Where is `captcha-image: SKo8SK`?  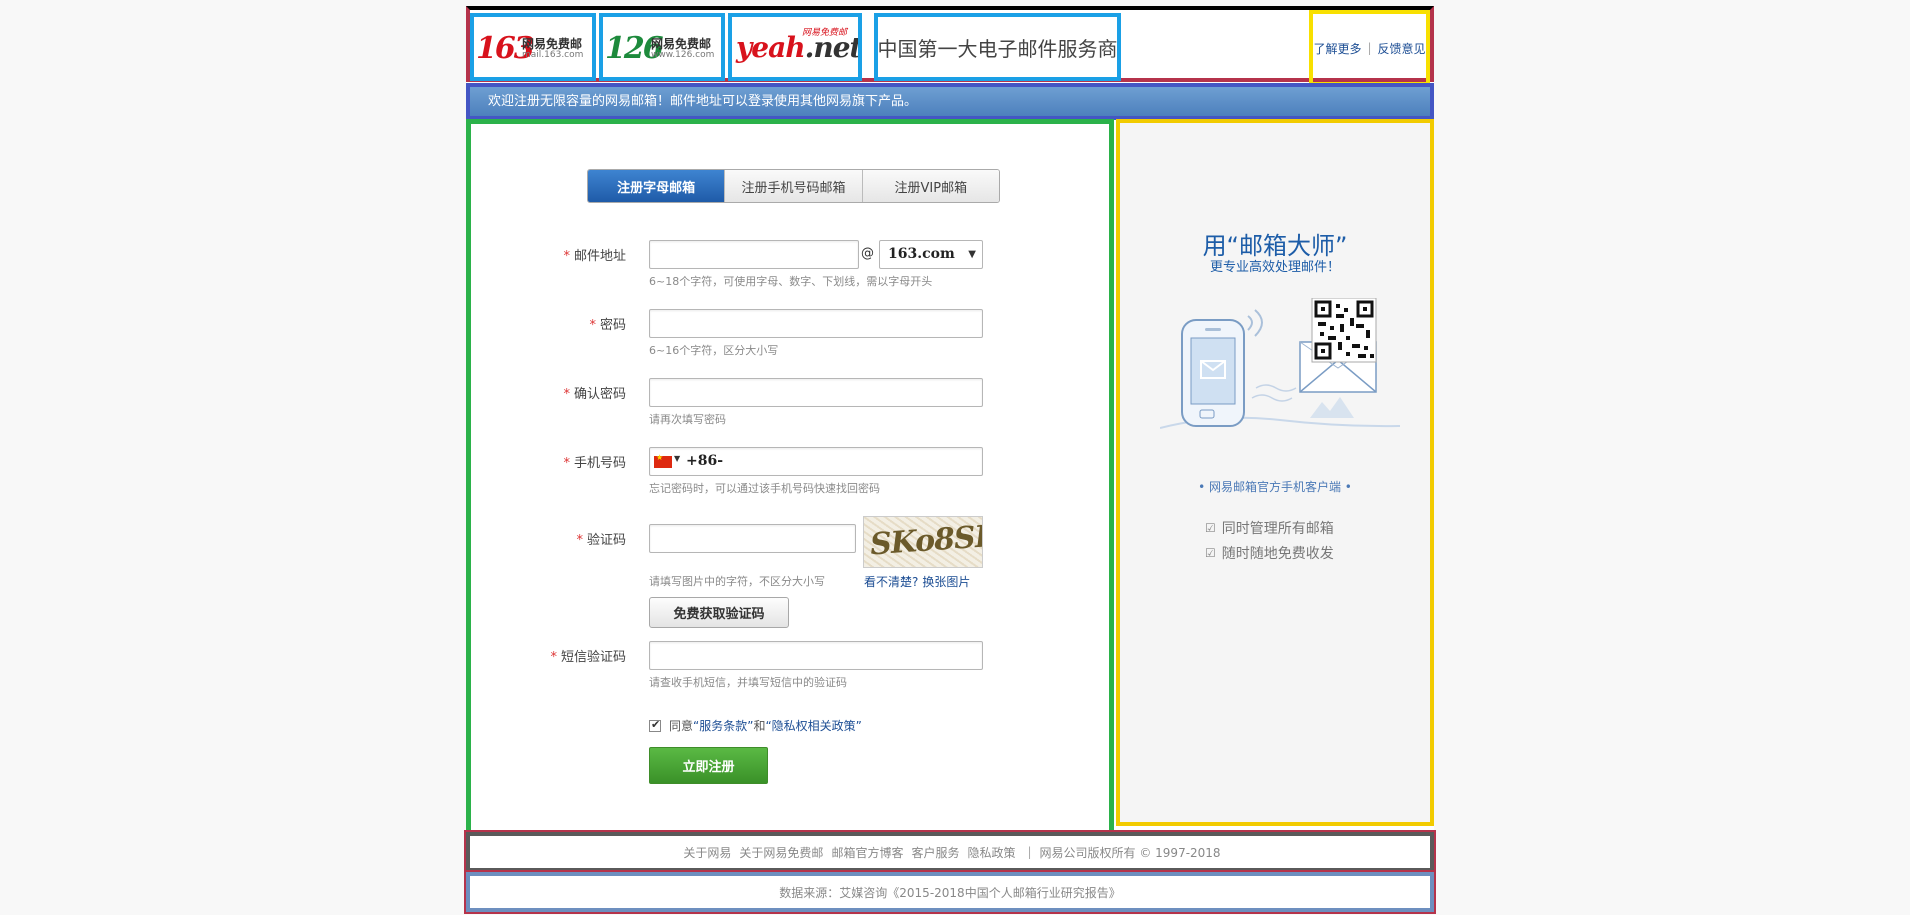 captcha-image: SKo8SK is located at coordinates (923, 542).